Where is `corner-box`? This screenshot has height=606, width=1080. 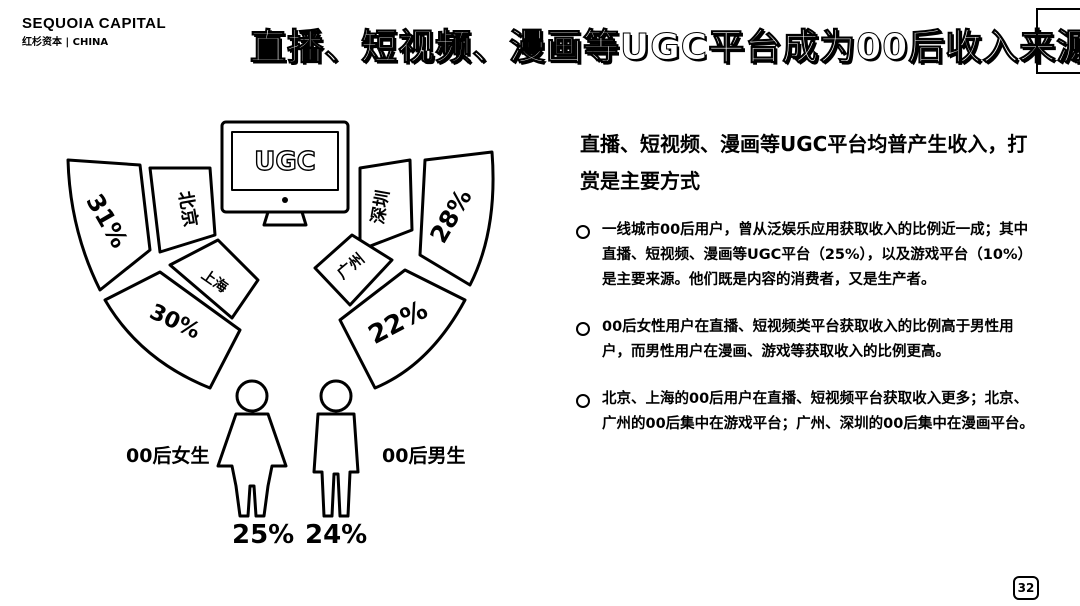 corner-box is located at coordinates (1058, 41).